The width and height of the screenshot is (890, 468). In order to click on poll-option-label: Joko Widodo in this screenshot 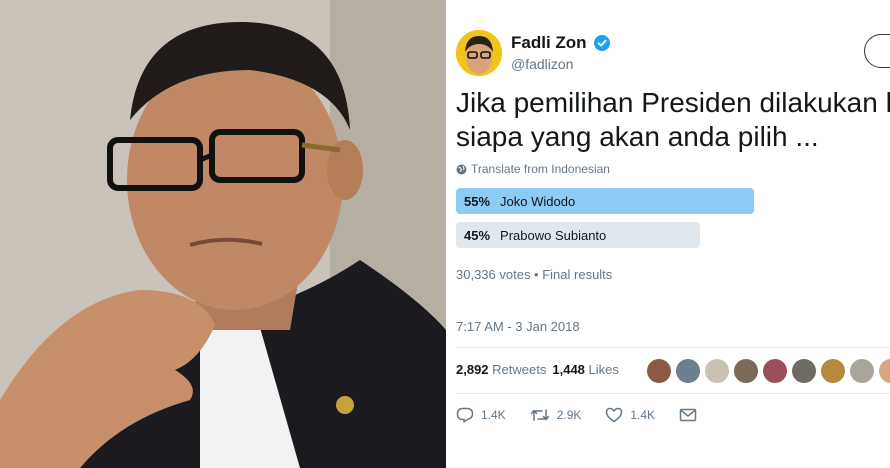, I will do `click(538, 201)`.